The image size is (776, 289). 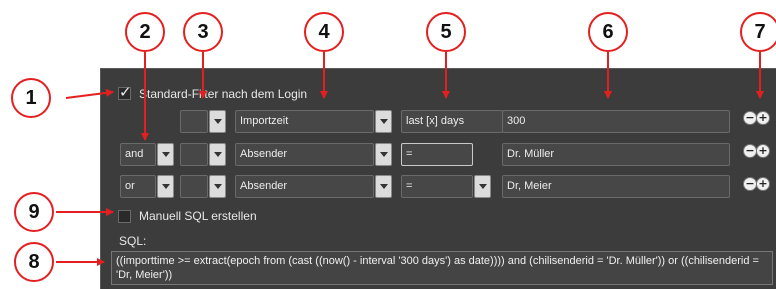 I want to click on callout-4: 4, so click(x=324, y=32).